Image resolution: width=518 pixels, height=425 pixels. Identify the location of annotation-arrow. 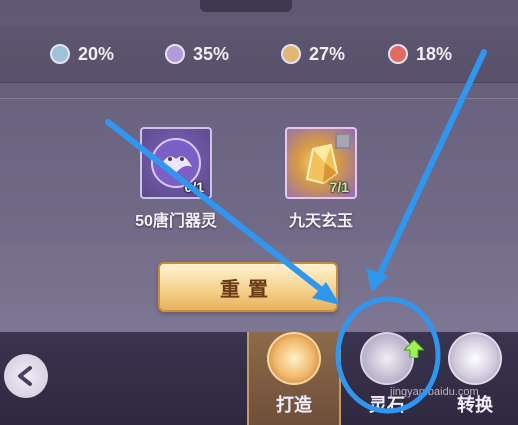
(431, 165).